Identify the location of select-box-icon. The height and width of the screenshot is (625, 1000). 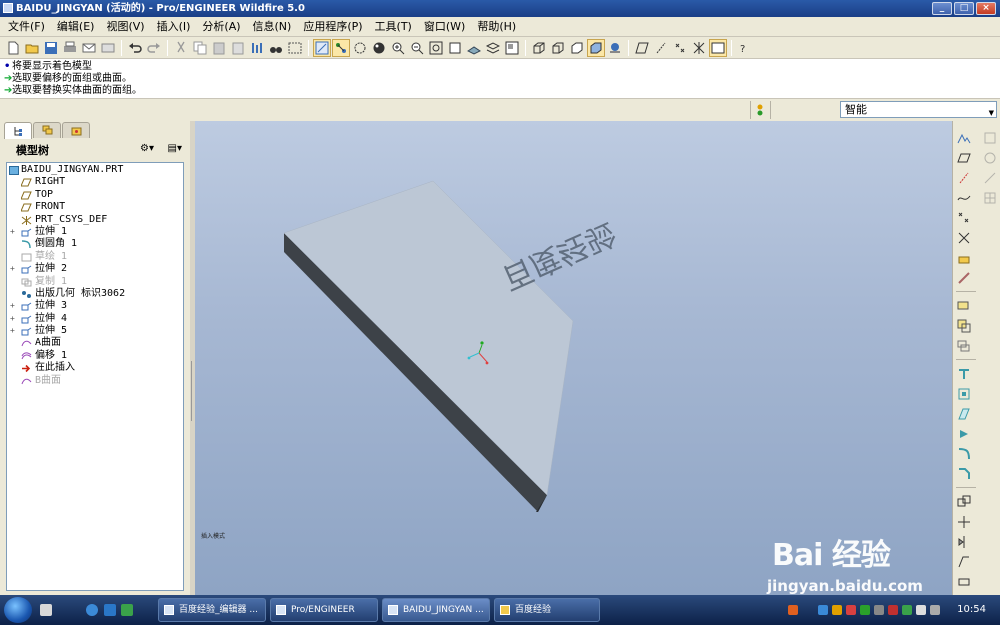
(295, 48).